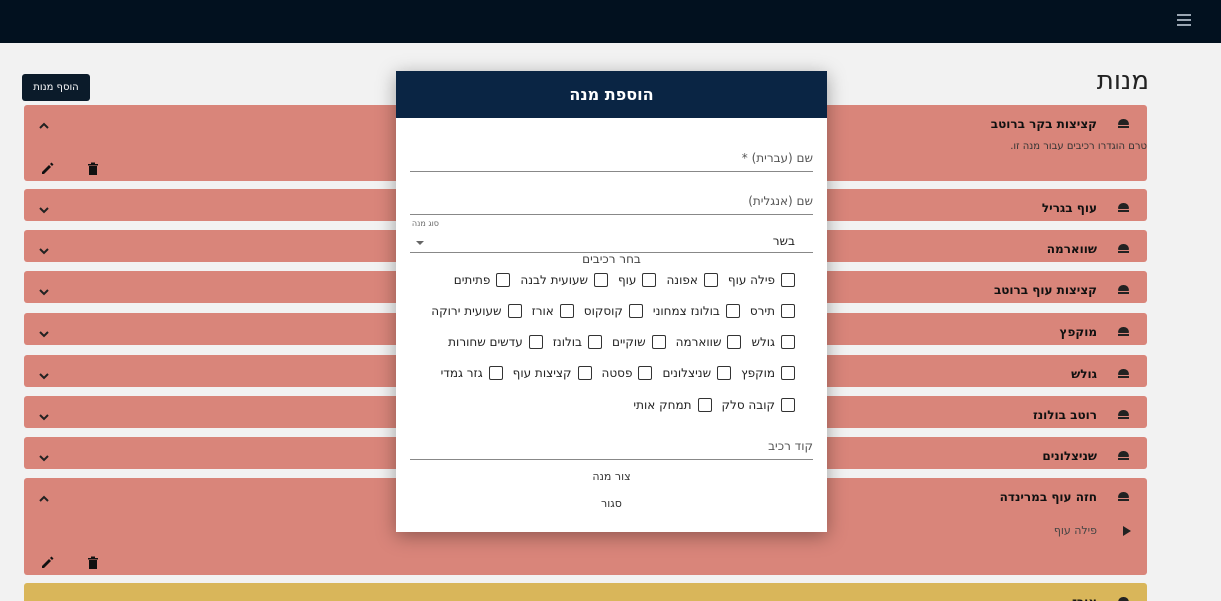 The width and height of the screenshot is (1221, 601). What do you see at coordinates (682, 280) in the screenshot?
I see `ingredient-checkbox-label: אפונה` at bounding box center [682, 280].